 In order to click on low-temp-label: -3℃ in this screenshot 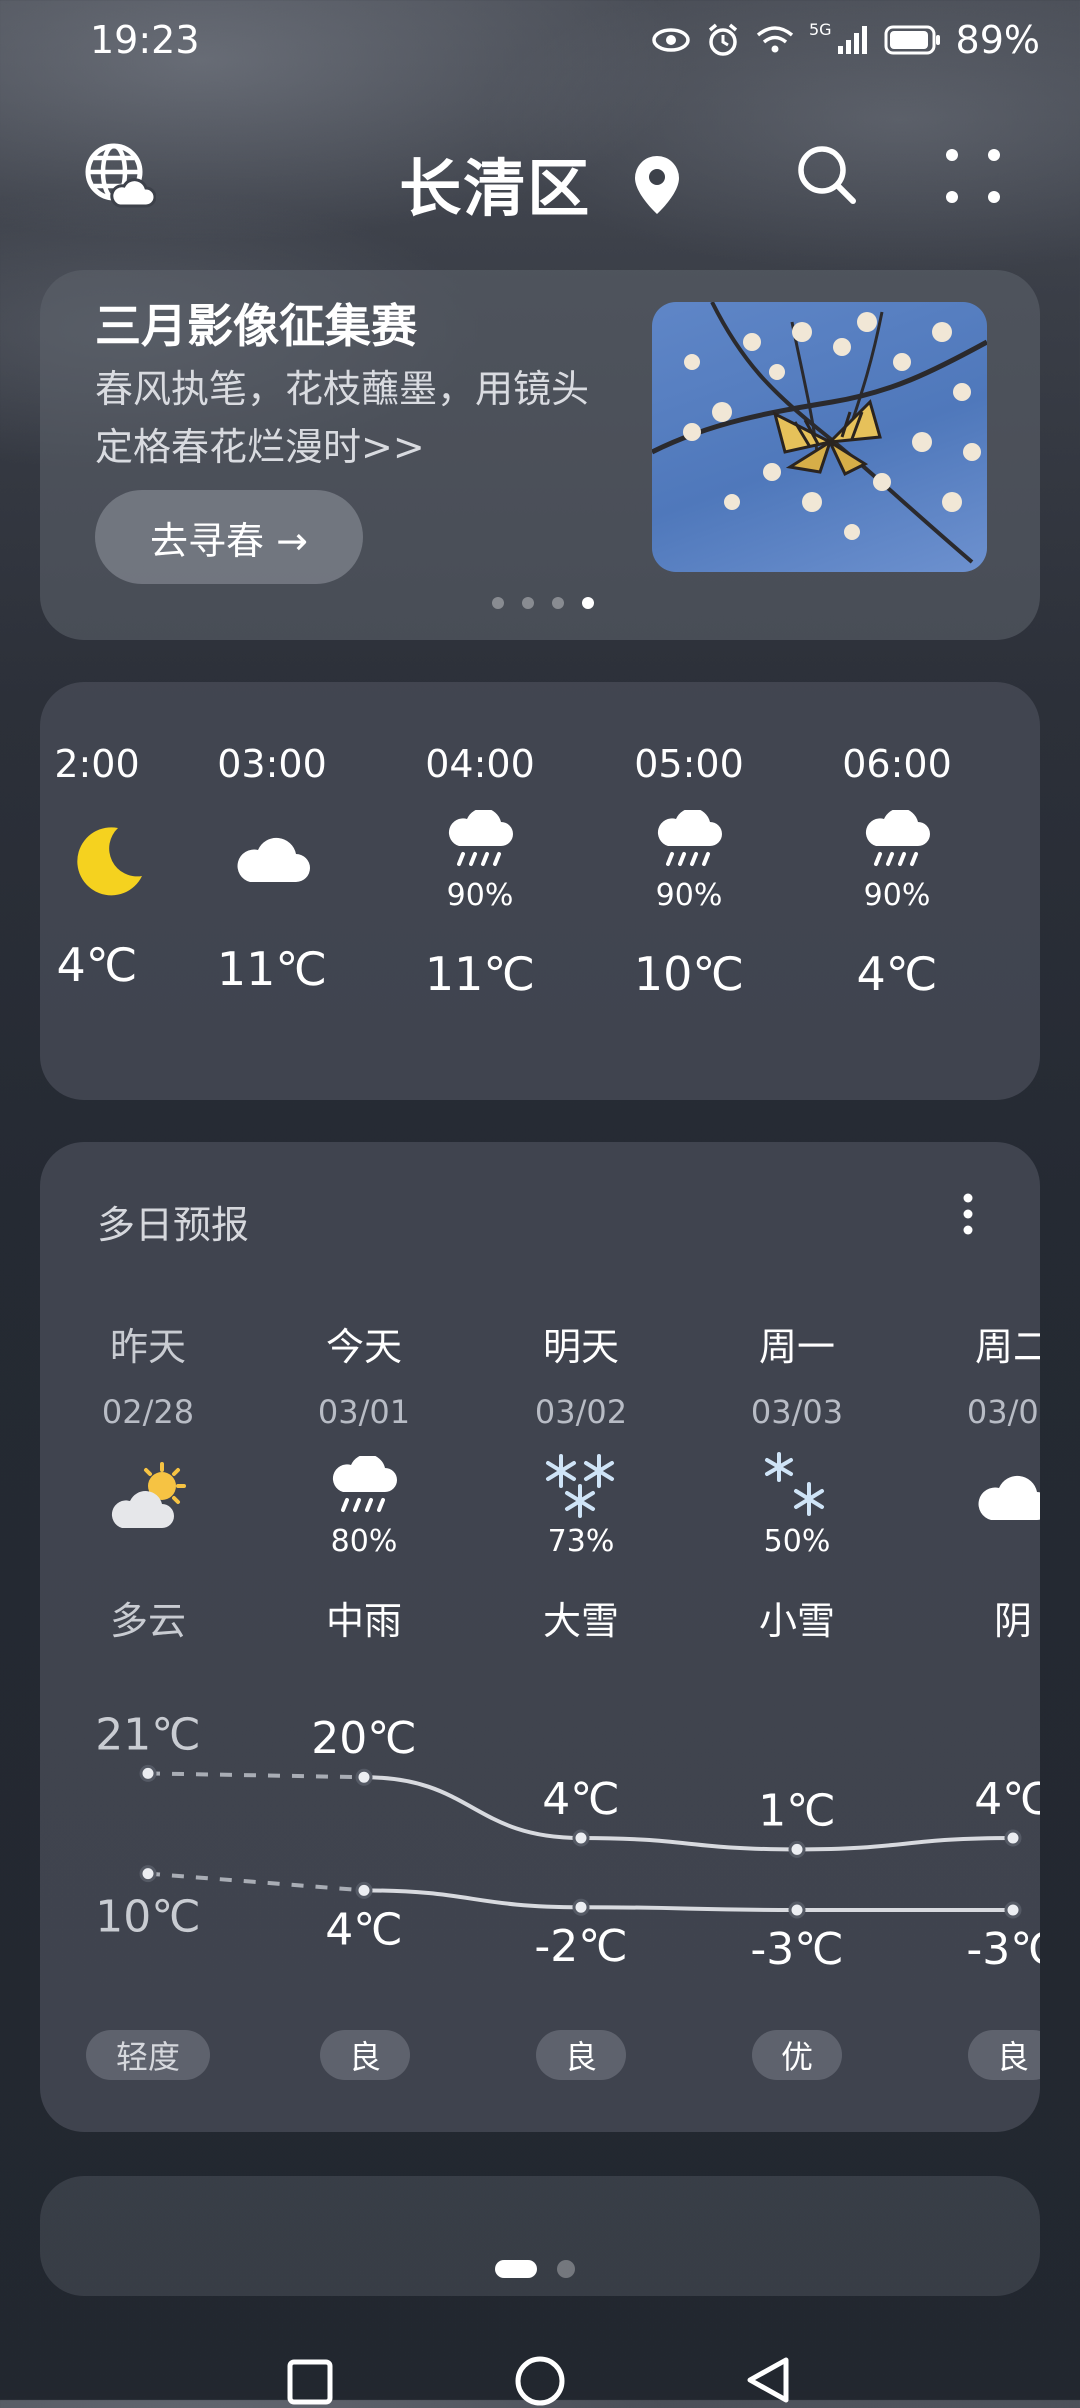, I will do `click(1003, 1949)`.